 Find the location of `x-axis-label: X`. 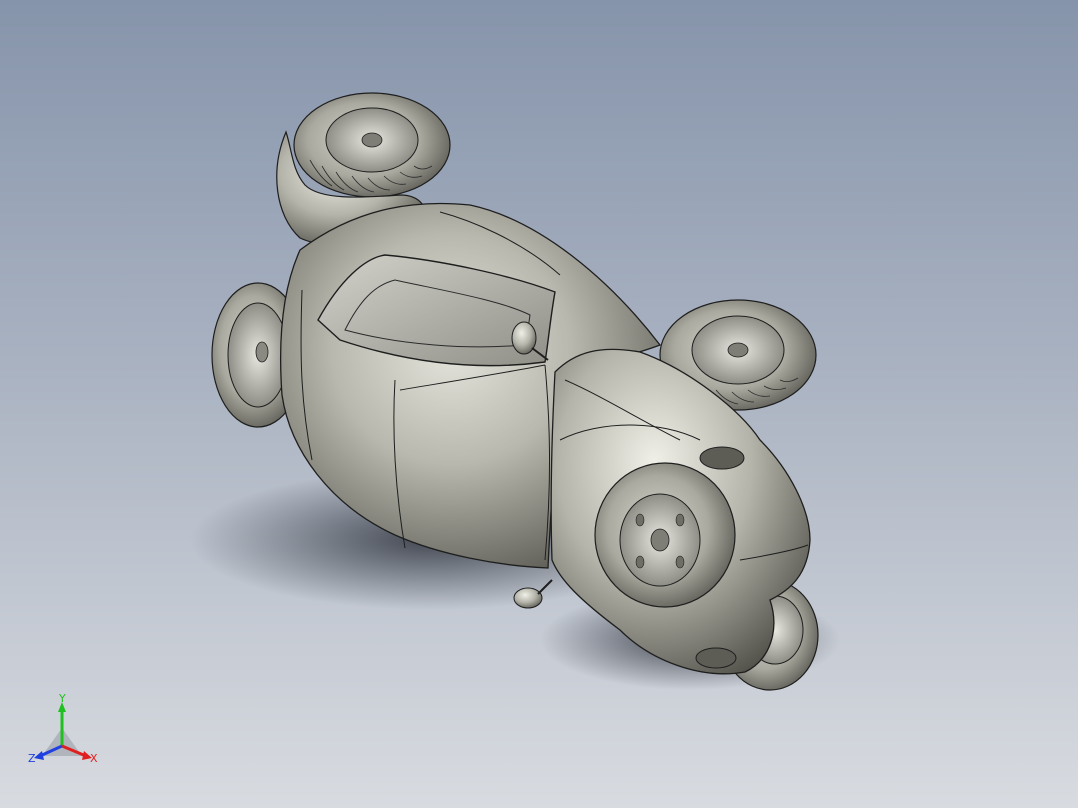

x-axis-label: X is located at coordinates (94, 758).